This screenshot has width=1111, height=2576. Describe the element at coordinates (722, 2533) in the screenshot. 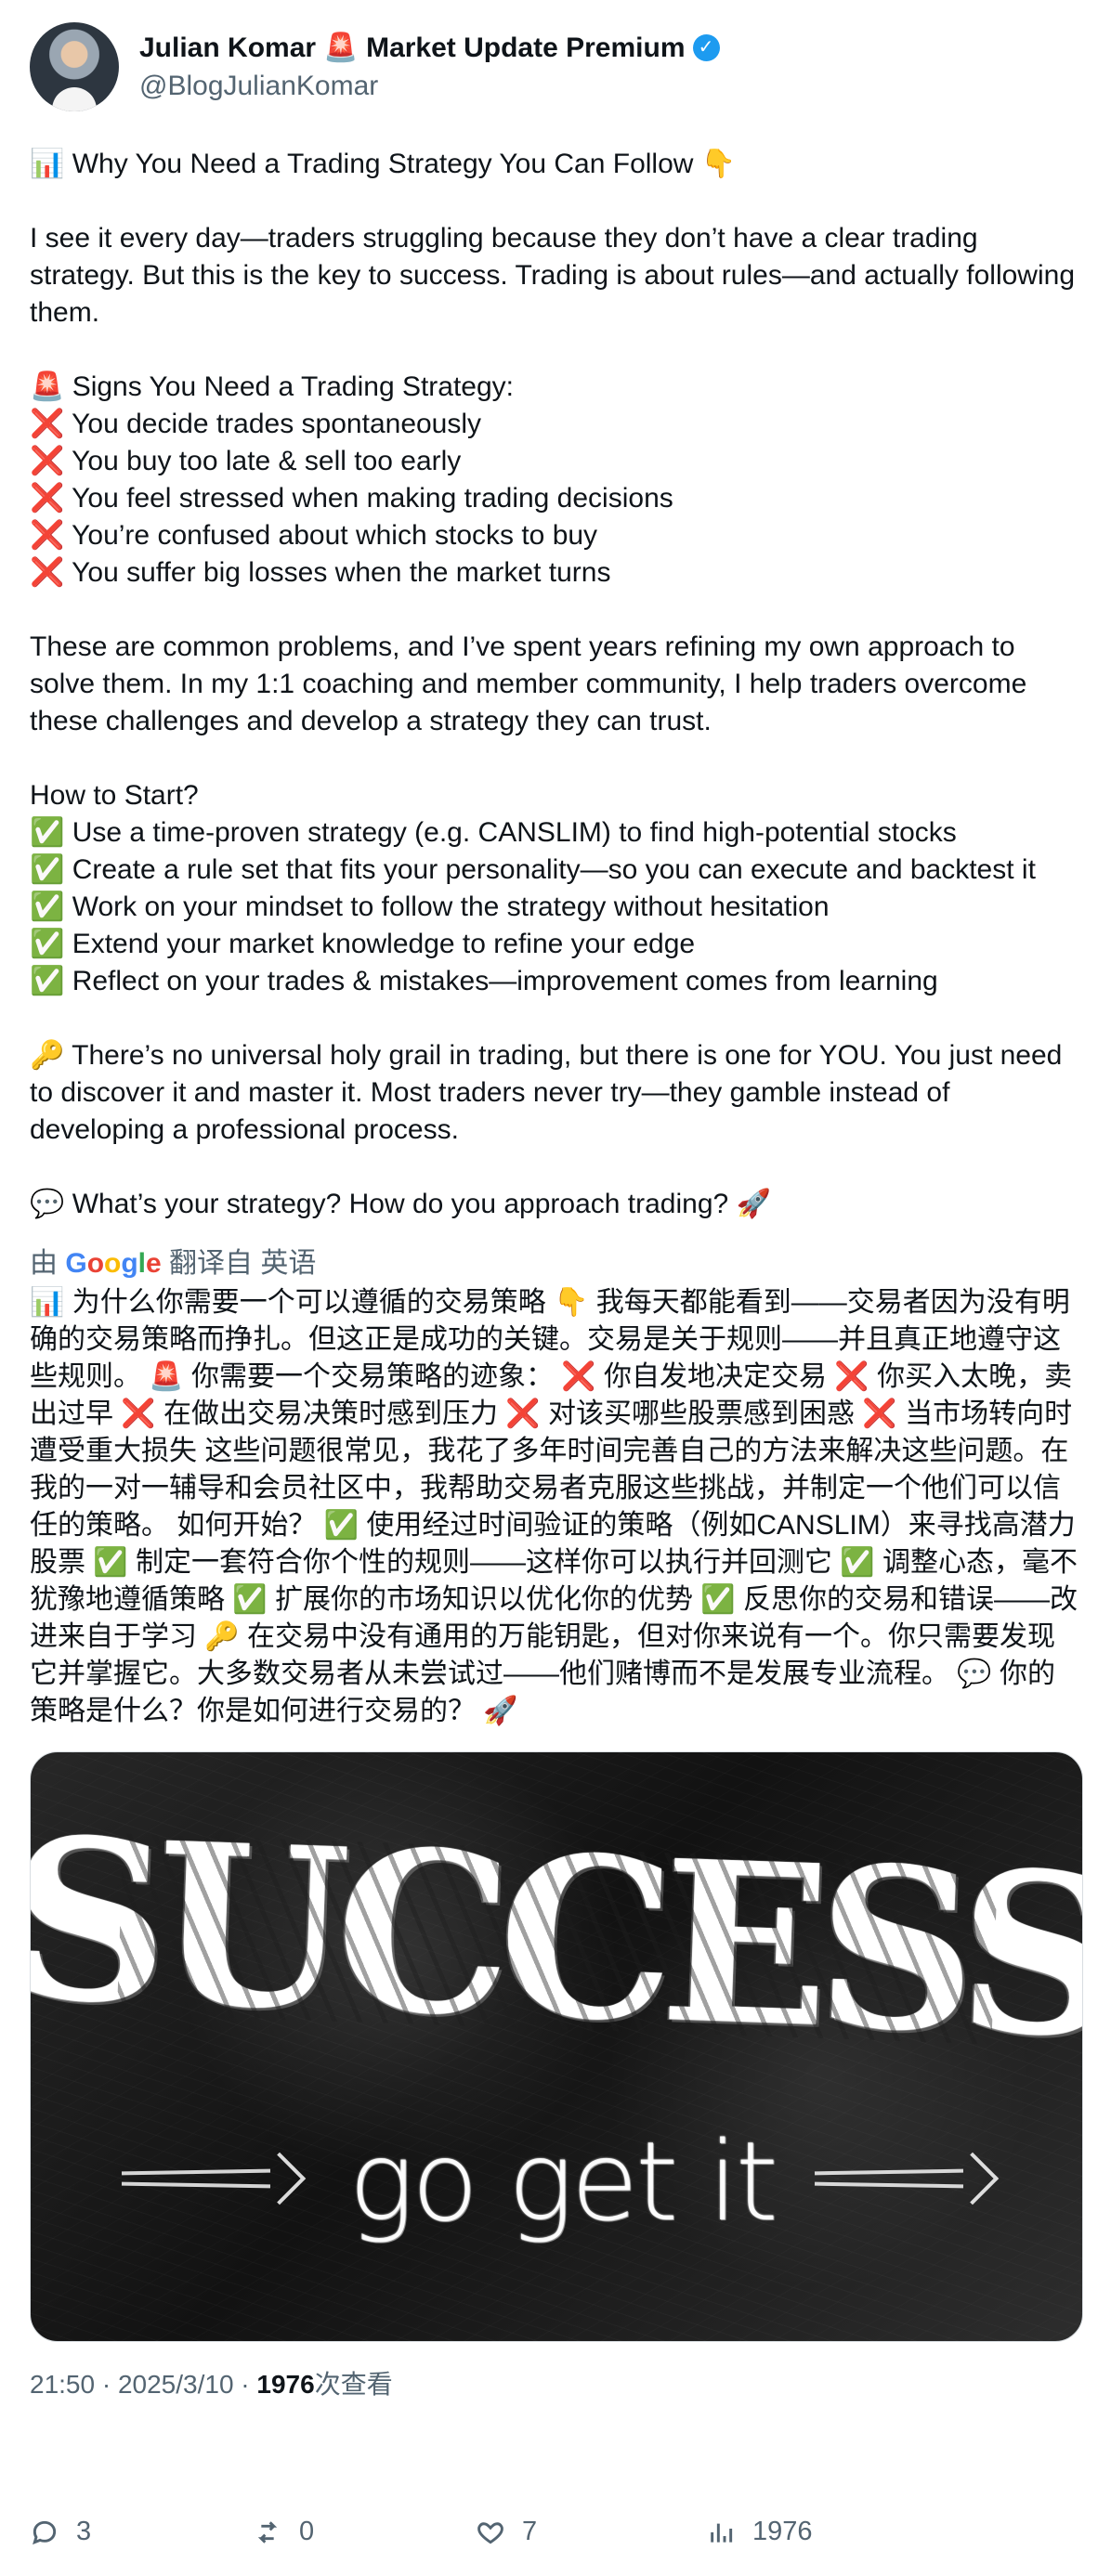

I see `views-chart-icon` at that location.